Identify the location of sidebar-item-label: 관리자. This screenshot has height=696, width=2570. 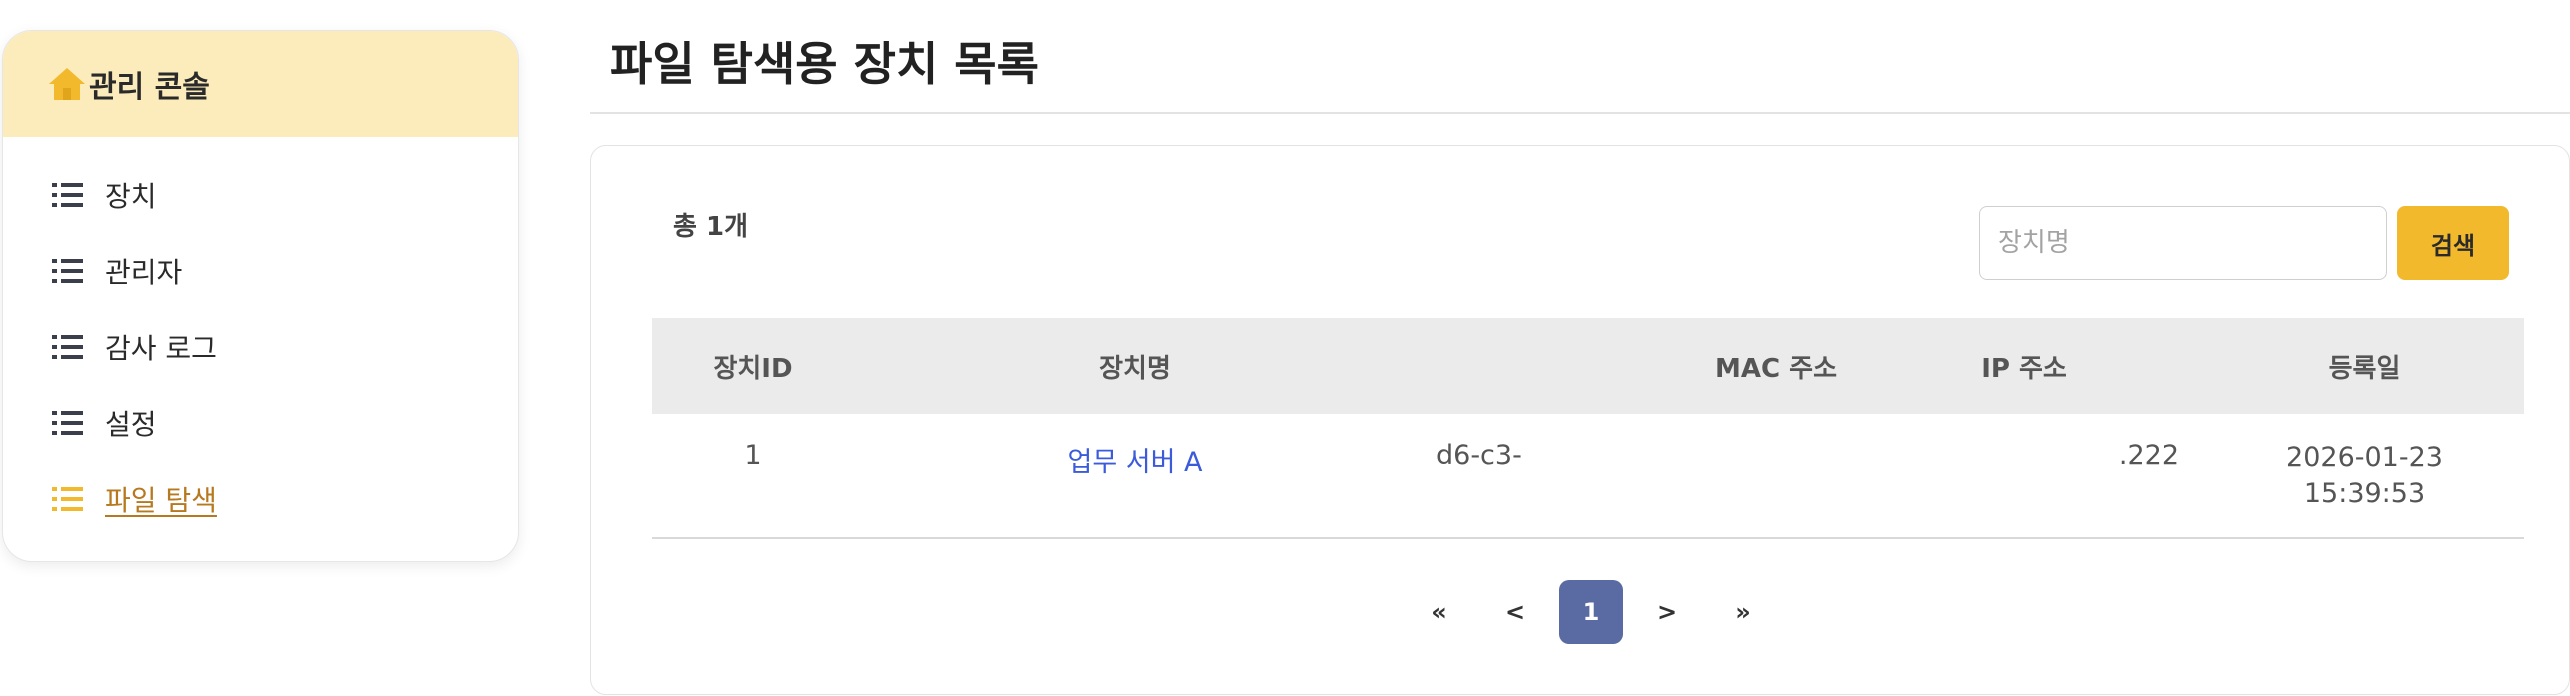
(144, 272).